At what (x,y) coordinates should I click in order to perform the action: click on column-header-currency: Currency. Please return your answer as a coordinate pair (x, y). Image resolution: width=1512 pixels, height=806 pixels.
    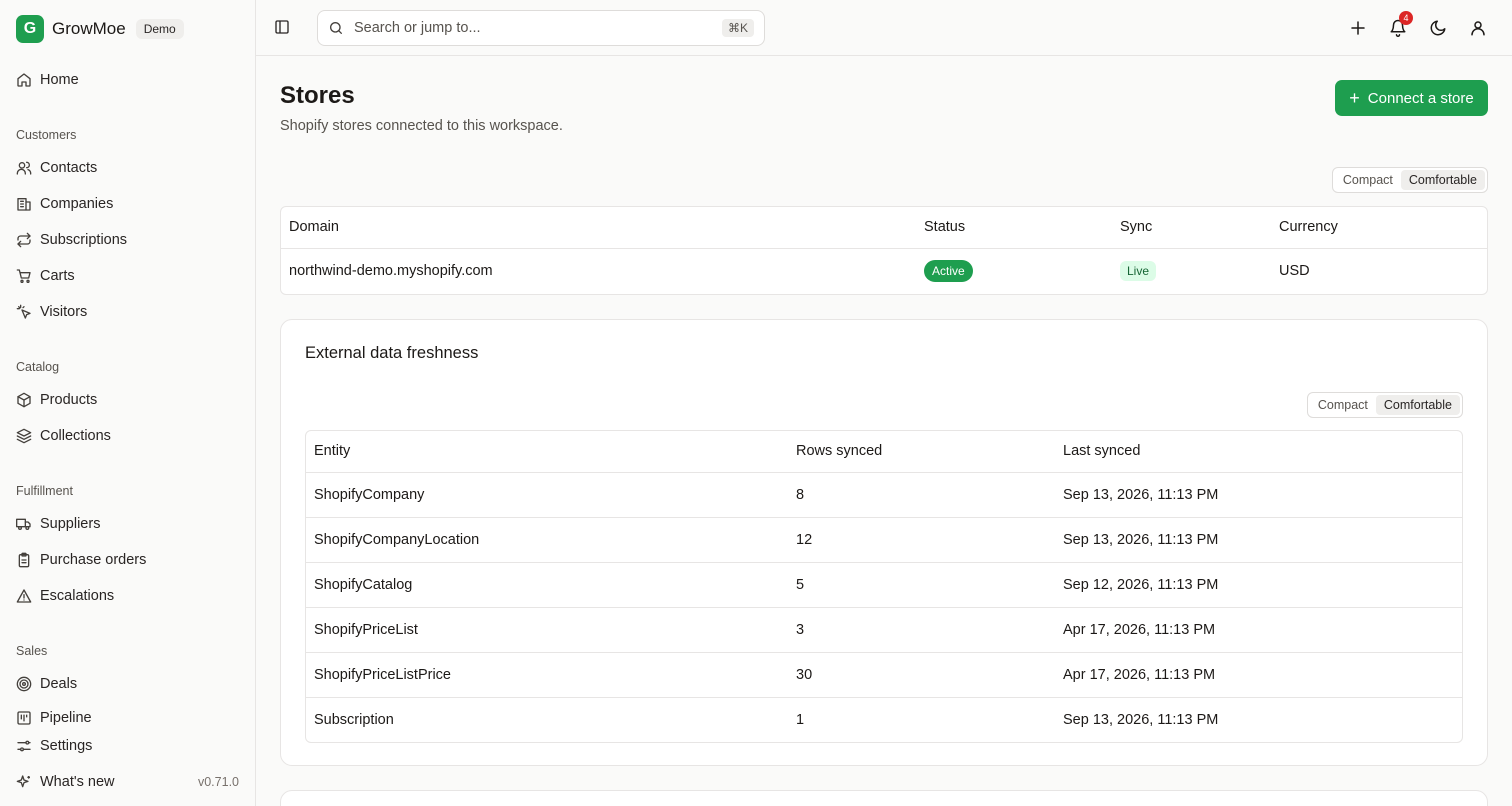
    Looking at the image, I should click on (1379, 228).